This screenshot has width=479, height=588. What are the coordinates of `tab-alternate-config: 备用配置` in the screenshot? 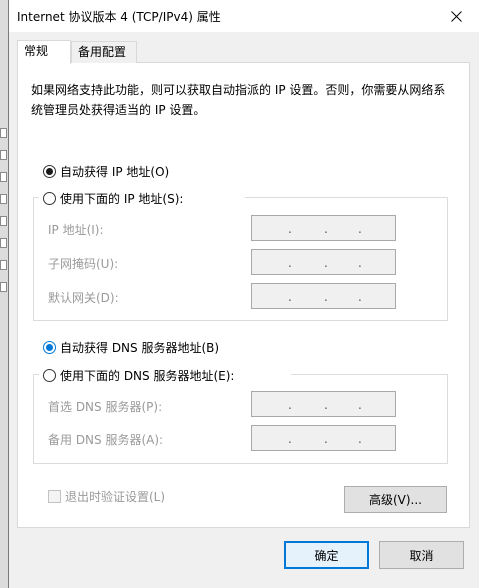 It's located at (104, 52).